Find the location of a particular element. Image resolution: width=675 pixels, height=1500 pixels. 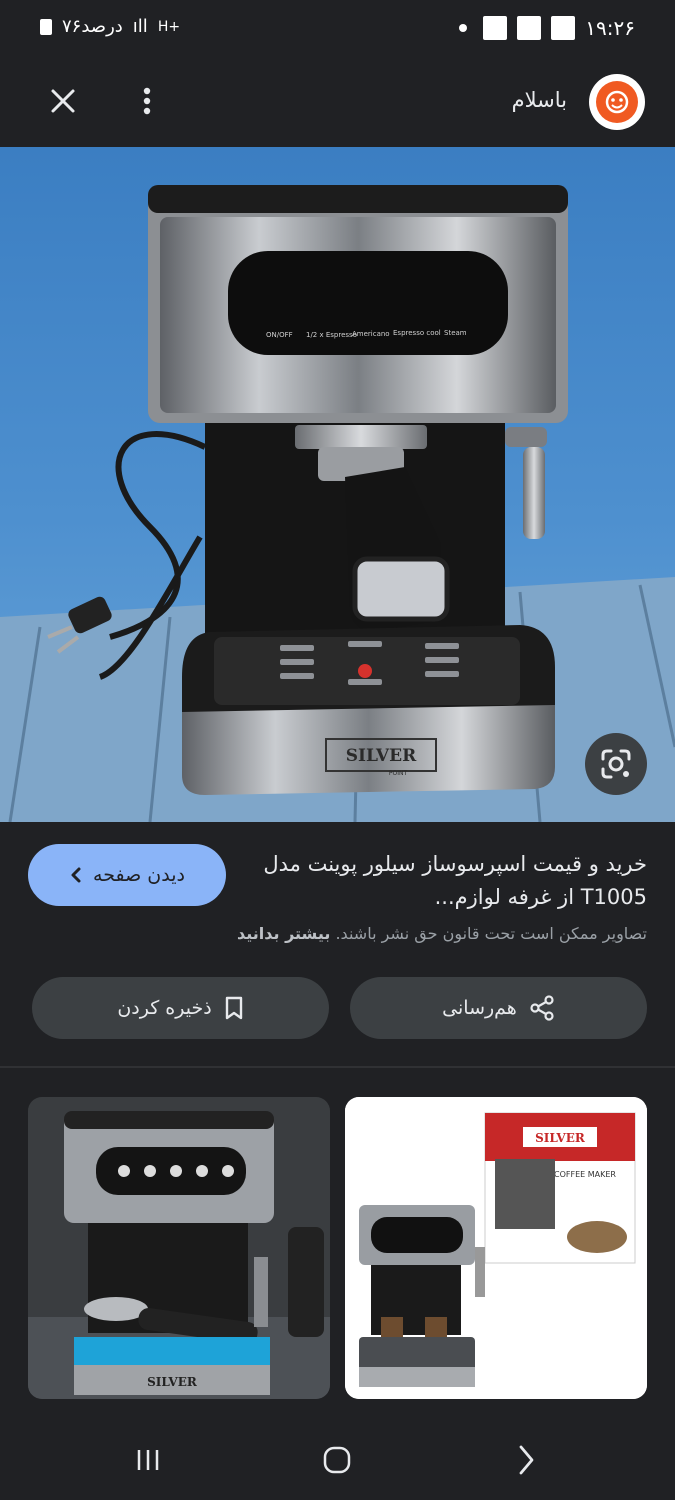

panel-label: 1/2 x Espresso is located at coordinates (331, 335).